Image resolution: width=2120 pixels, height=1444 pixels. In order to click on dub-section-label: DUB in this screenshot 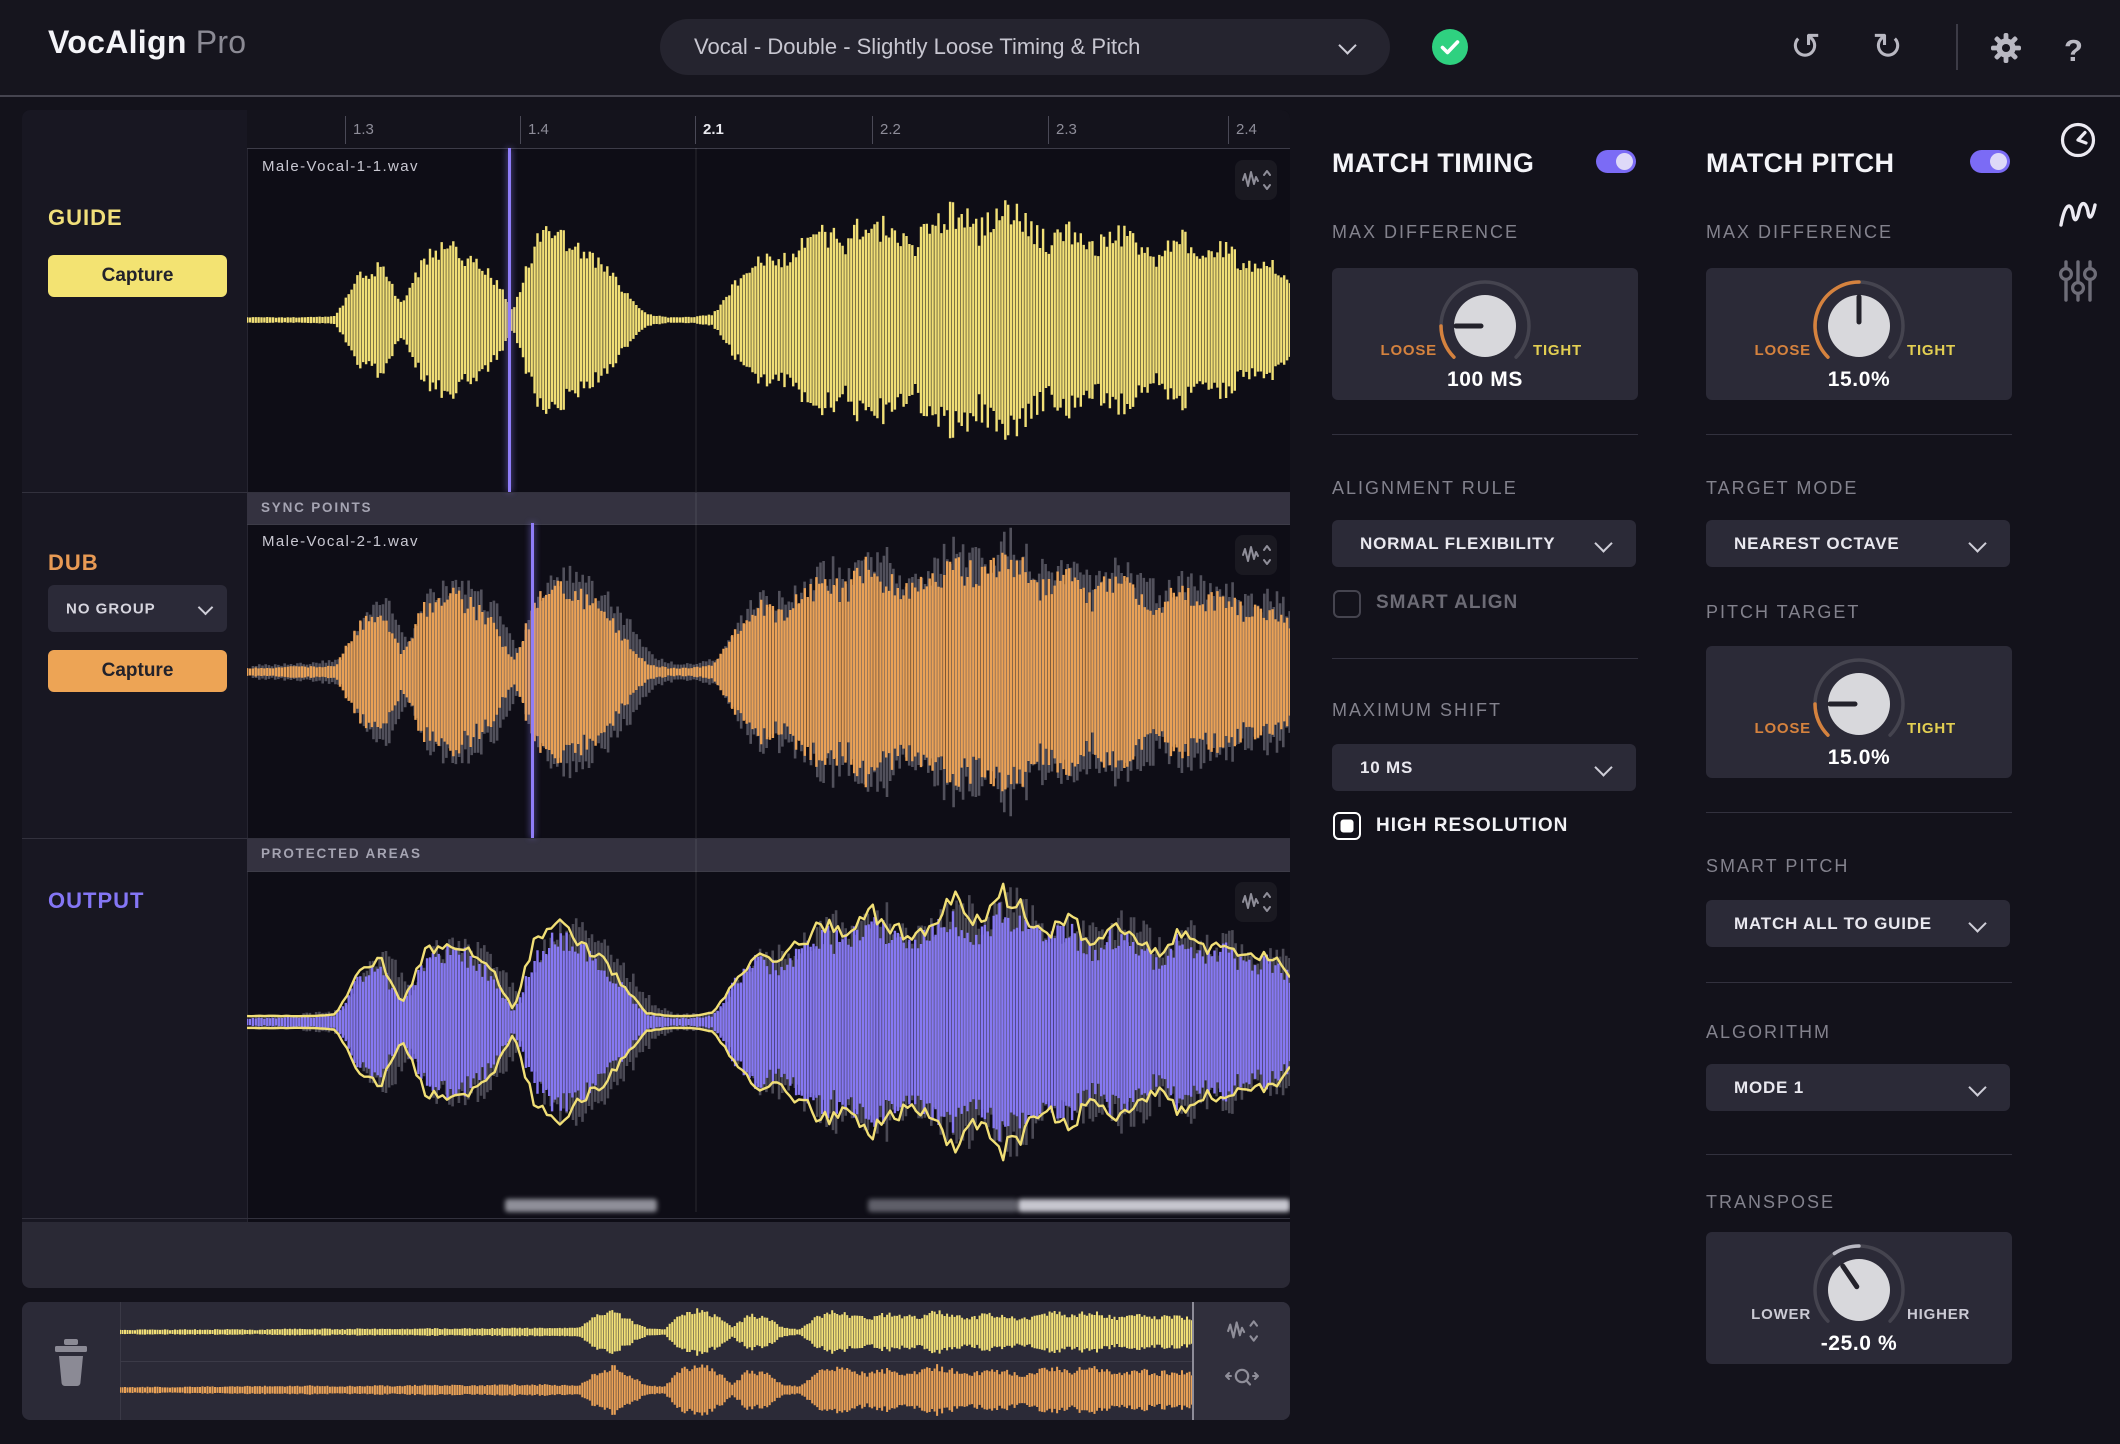, I will do `click(73, 562)`.